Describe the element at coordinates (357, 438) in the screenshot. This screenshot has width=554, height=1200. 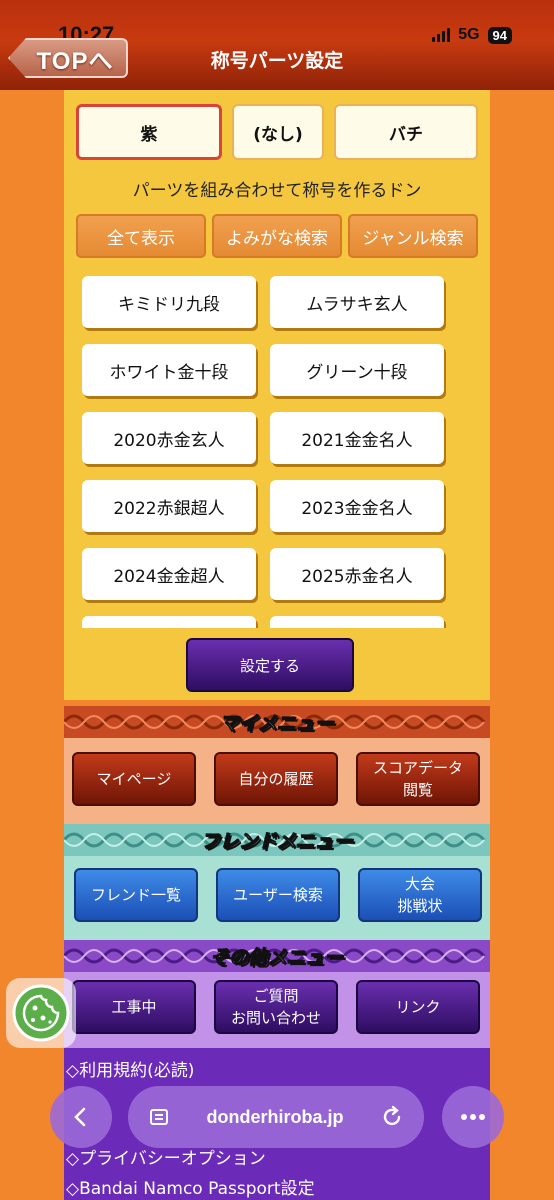
I see `title-part-item: 2021金金名人` at that location.